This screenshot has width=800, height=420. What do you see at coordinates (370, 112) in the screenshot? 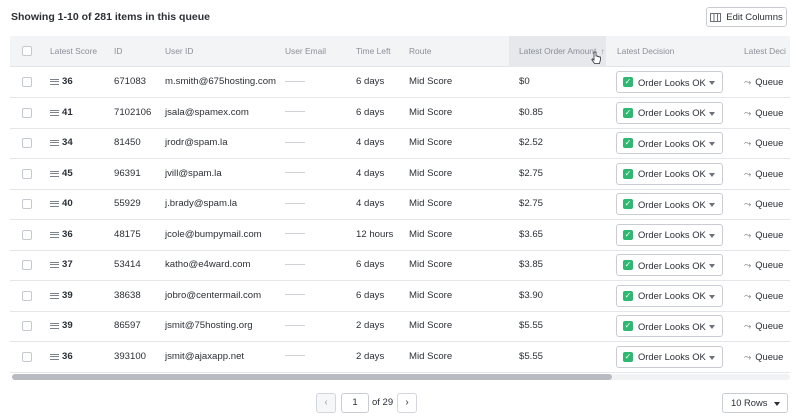
I see `time-left-cell: 6 days` at bounding box center [370, 112].